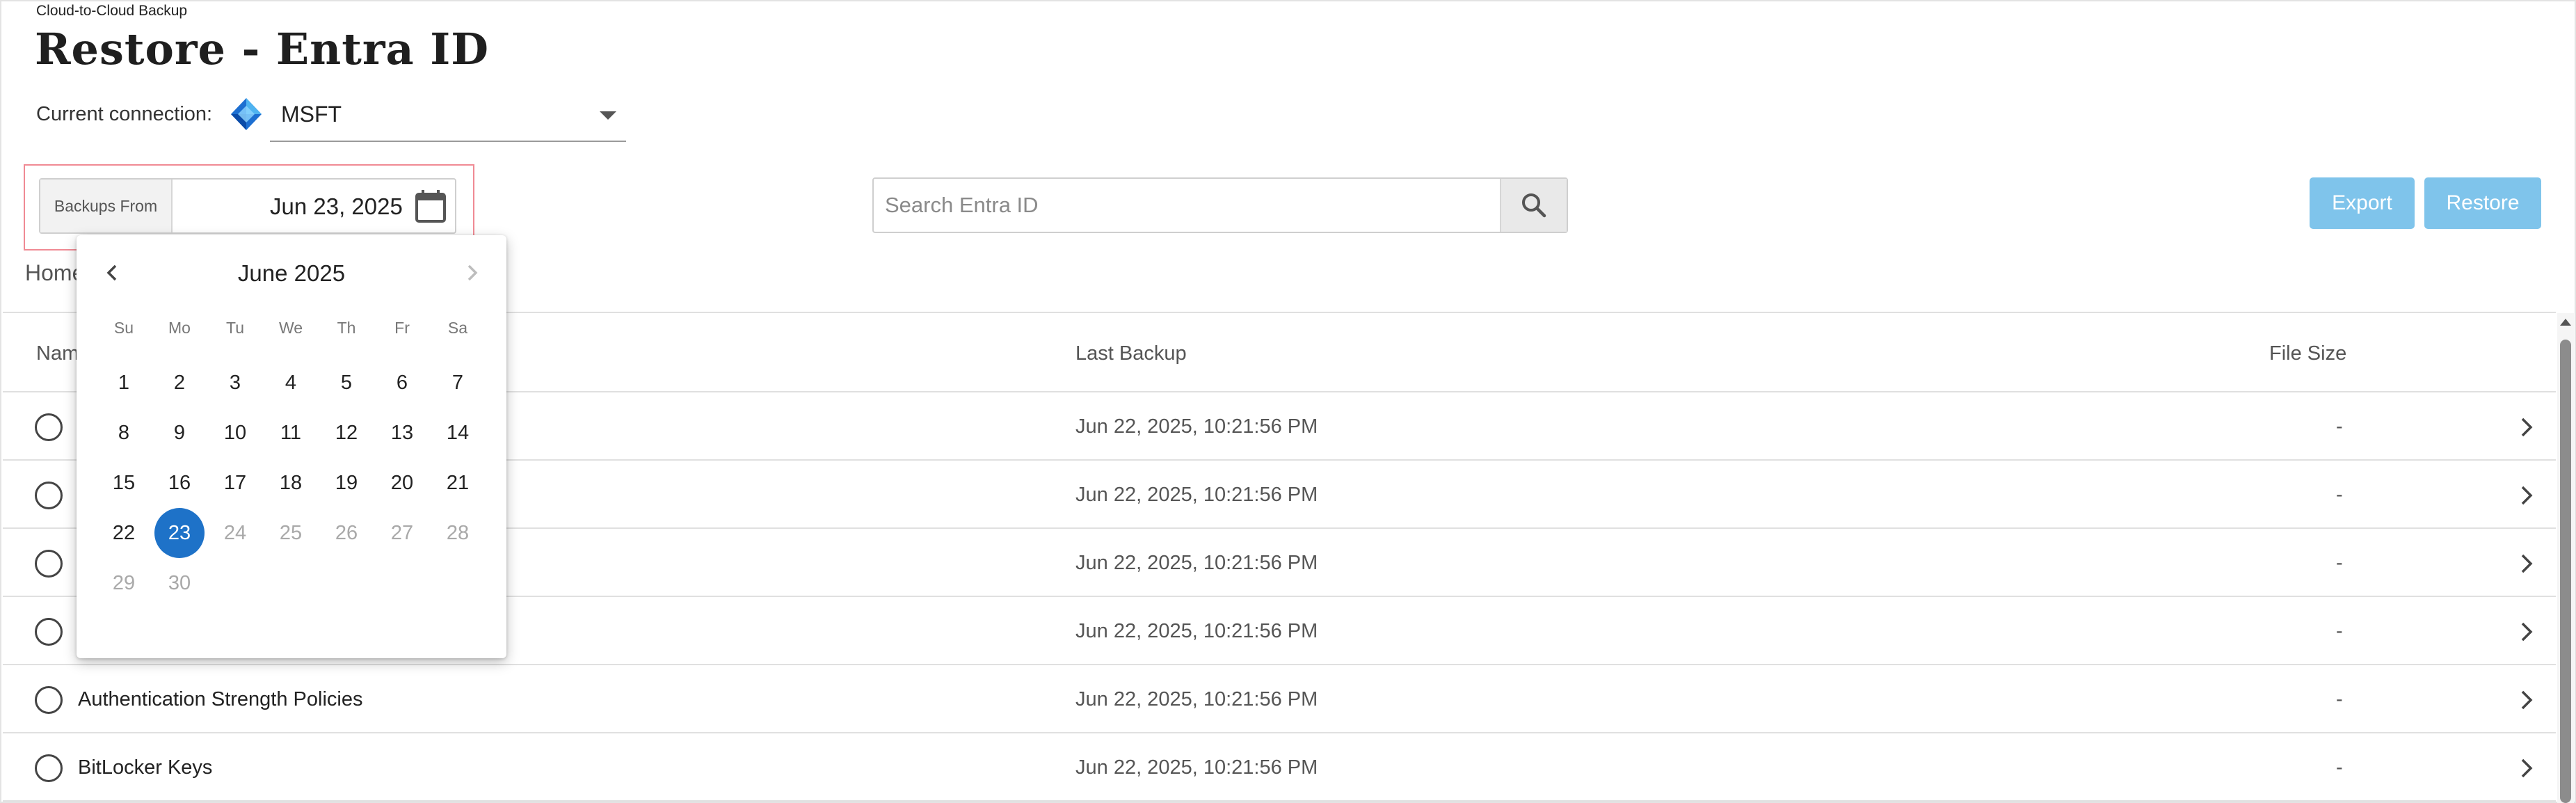 The height and width of the screenshot is (803, 2576). I want to click on calendar-day: 24, so click(235, 533).